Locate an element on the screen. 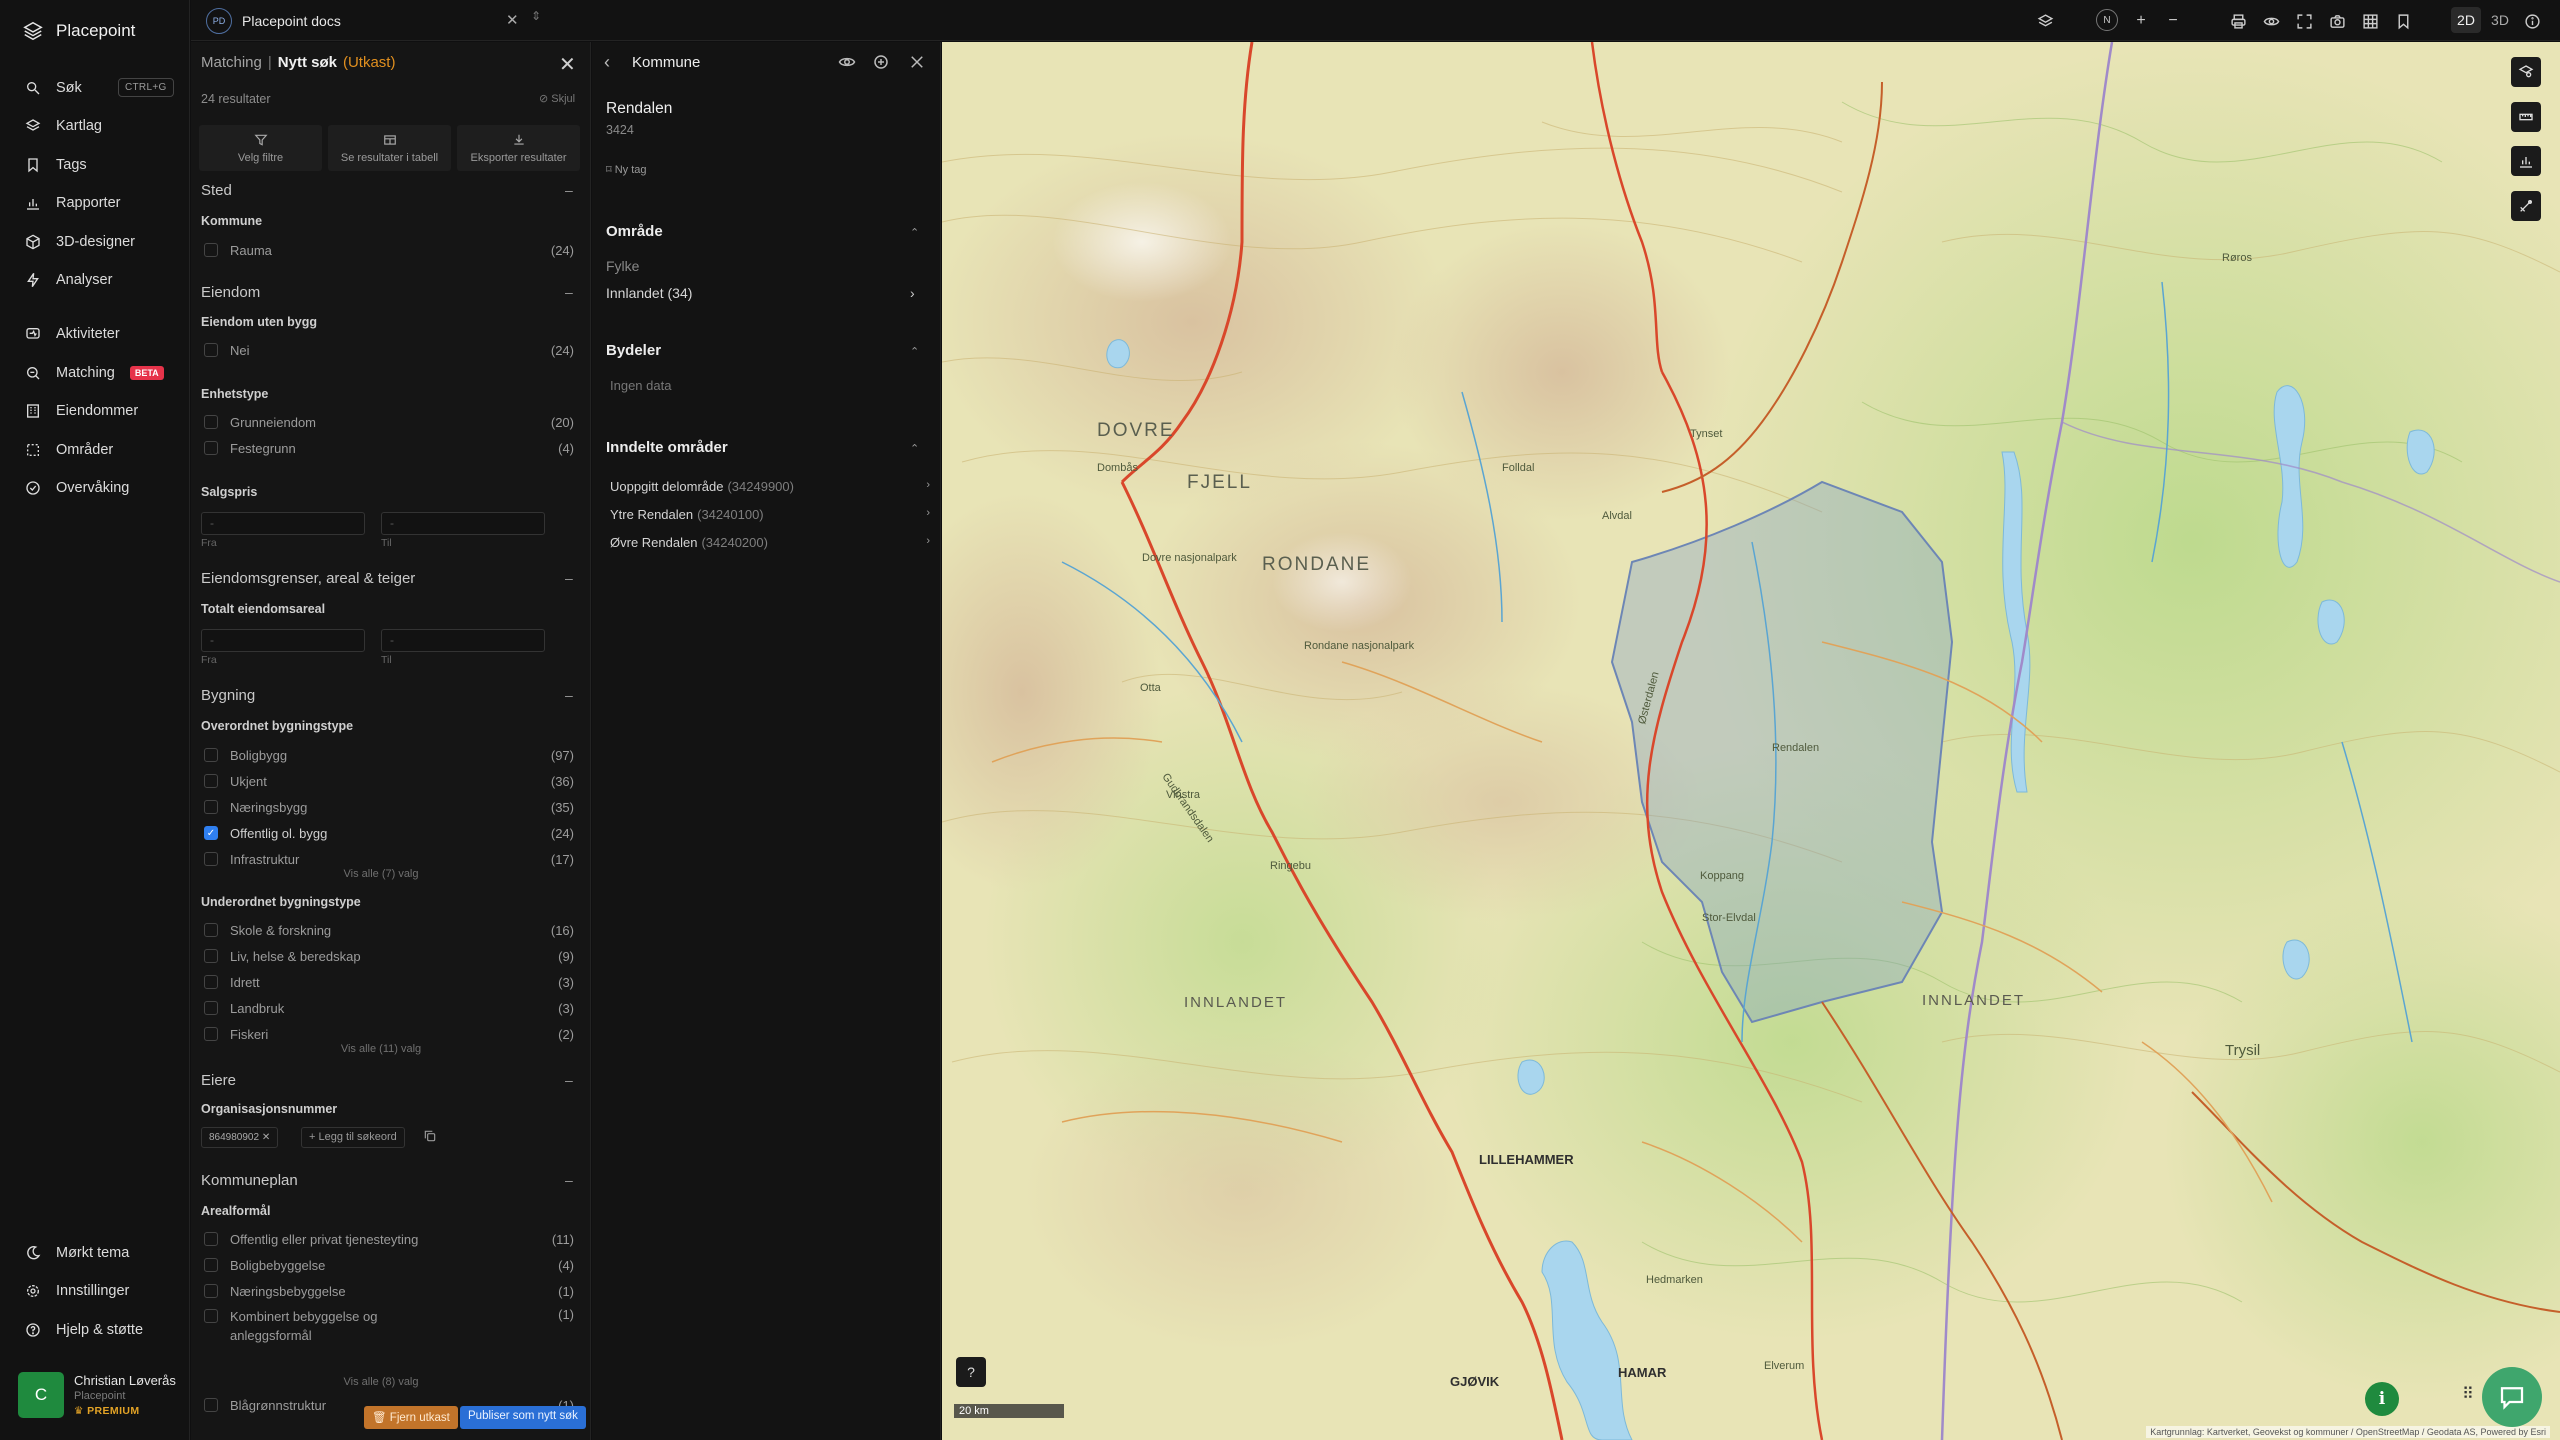  fylke-link: Innlandet (34) is located at coordinates (649, 293).